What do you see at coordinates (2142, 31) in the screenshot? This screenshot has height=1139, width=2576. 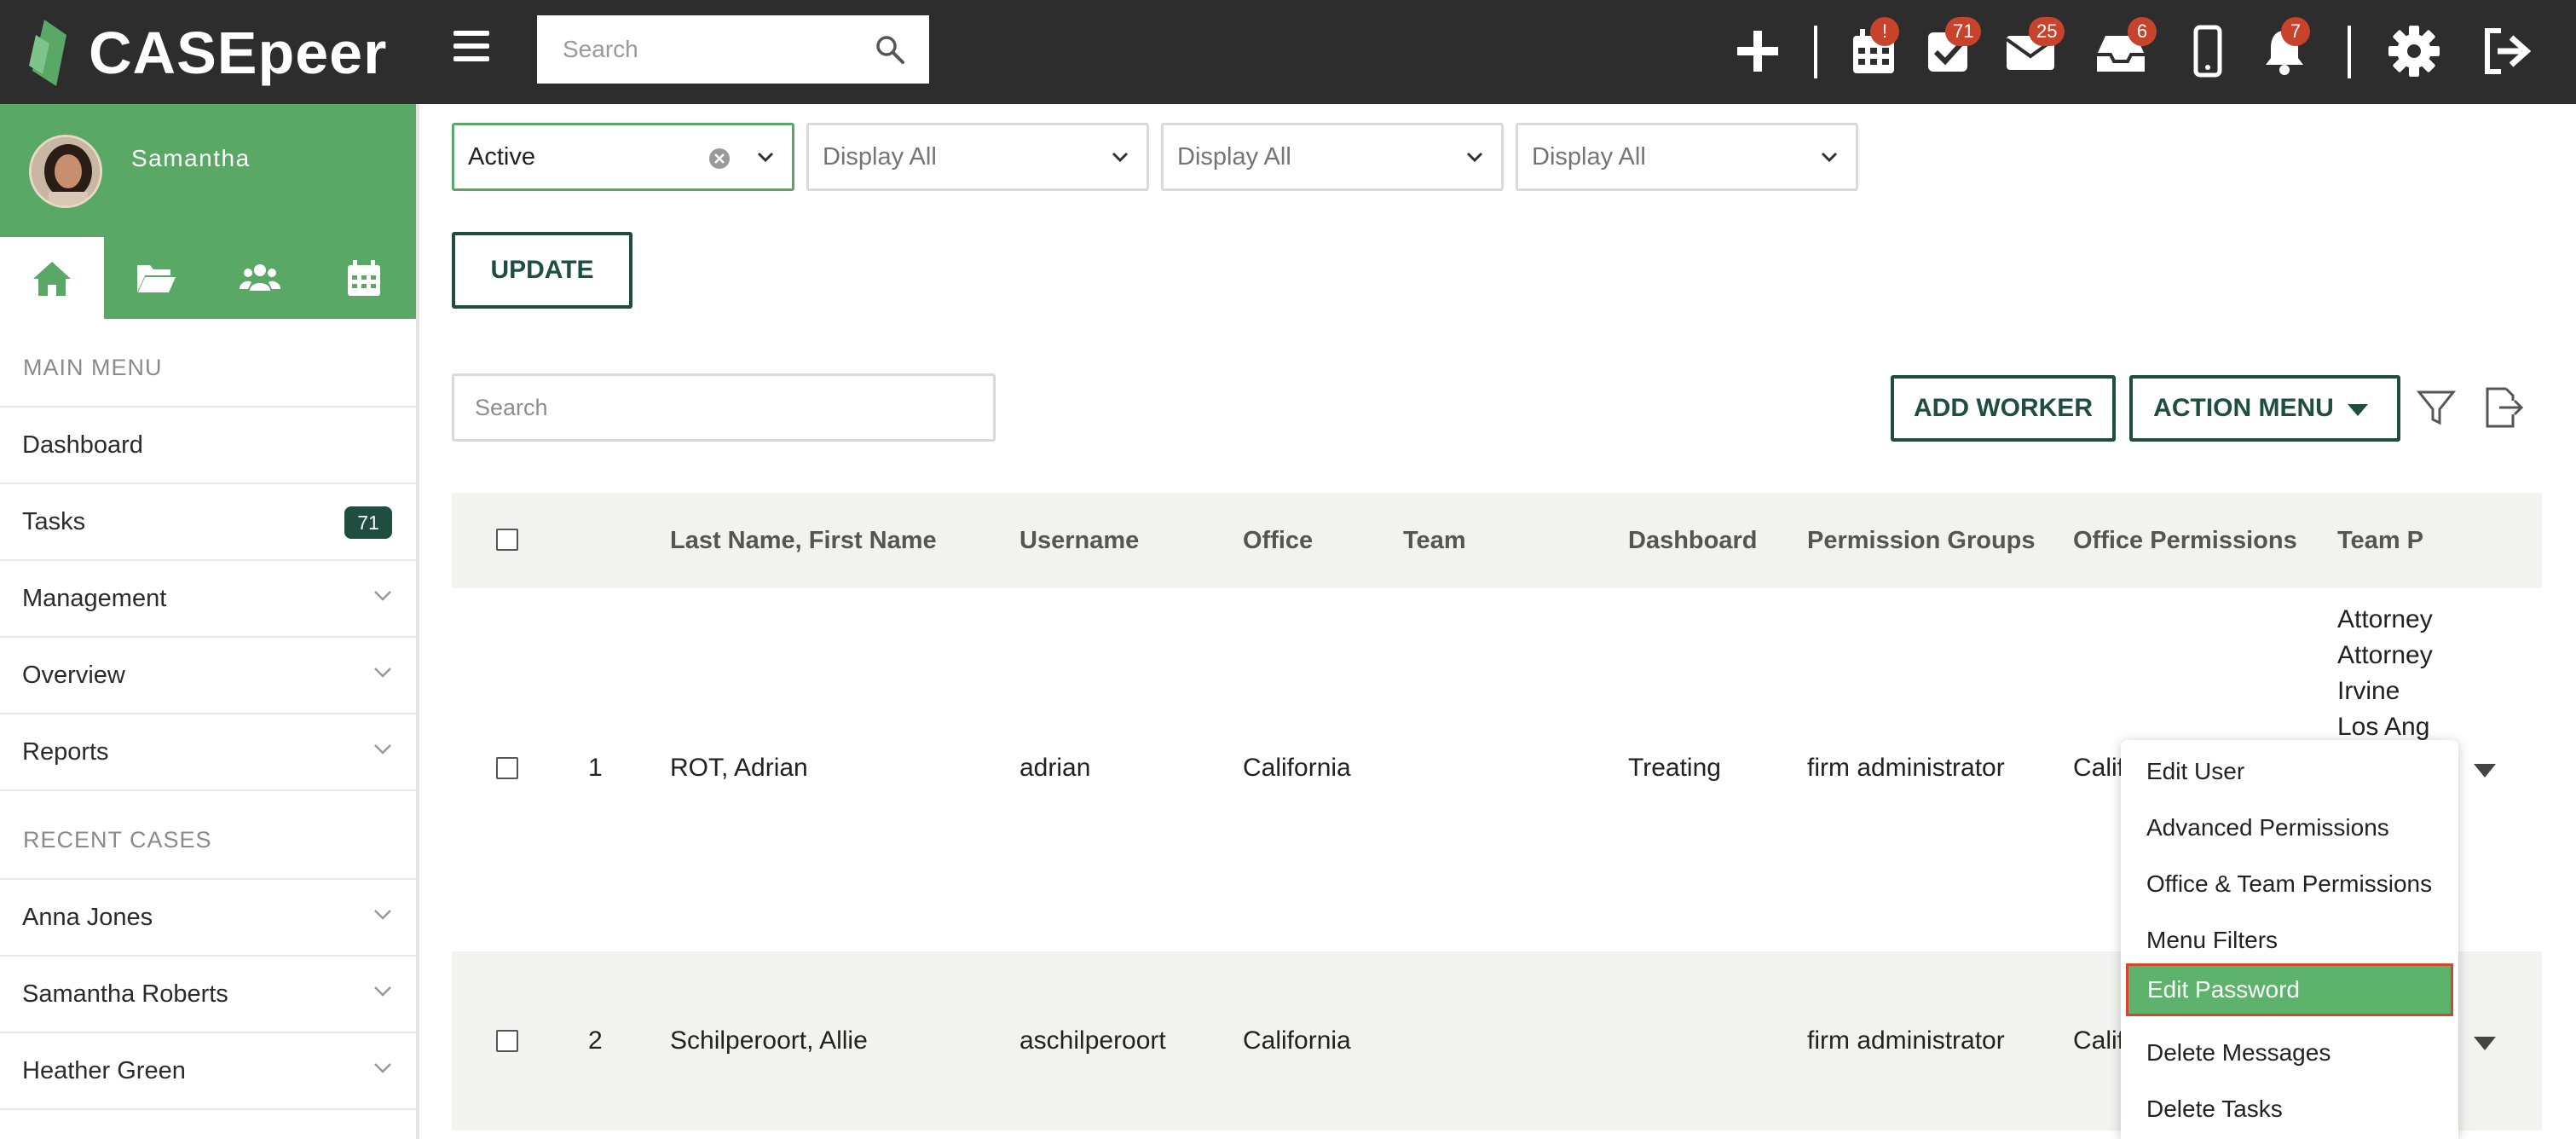 I see `inbox-badge: 6` at bounding box center [2142, 31].